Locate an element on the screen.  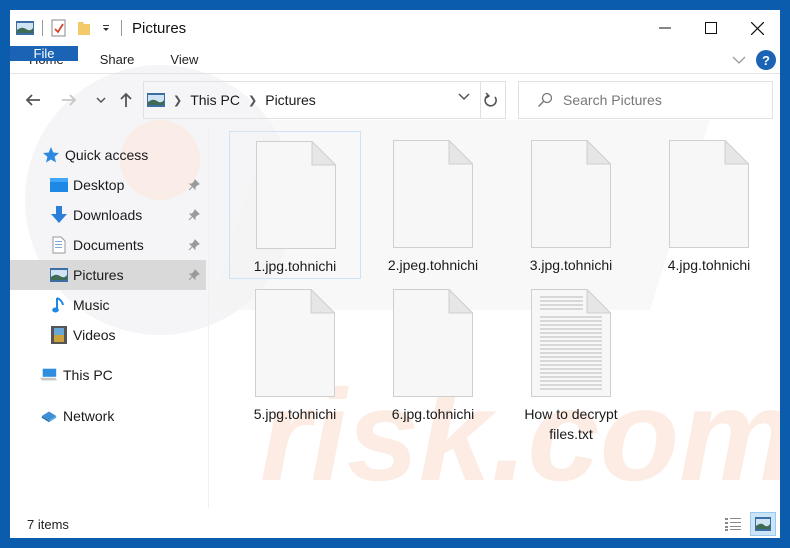
sidebar-item-downloads: Downloads is located at coordinates (108, 215).